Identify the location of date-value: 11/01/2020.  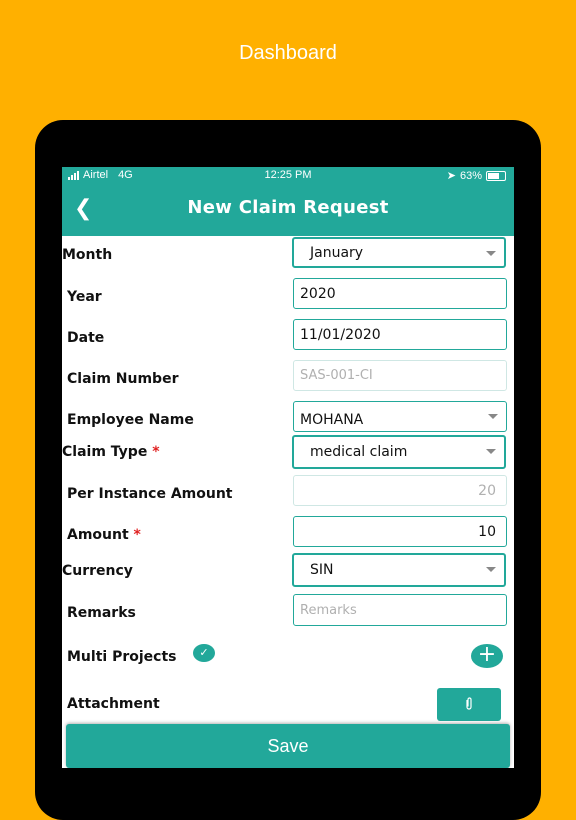
(340, 334).